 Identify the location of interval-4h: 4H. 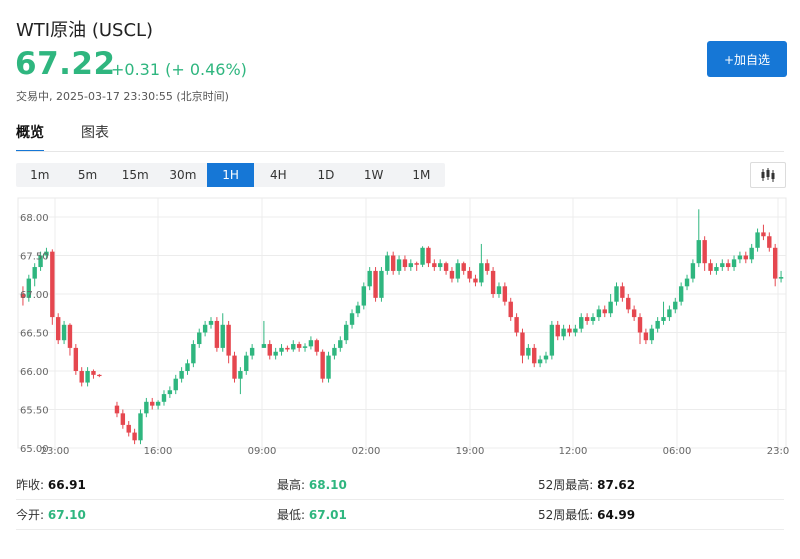
(278, 175).